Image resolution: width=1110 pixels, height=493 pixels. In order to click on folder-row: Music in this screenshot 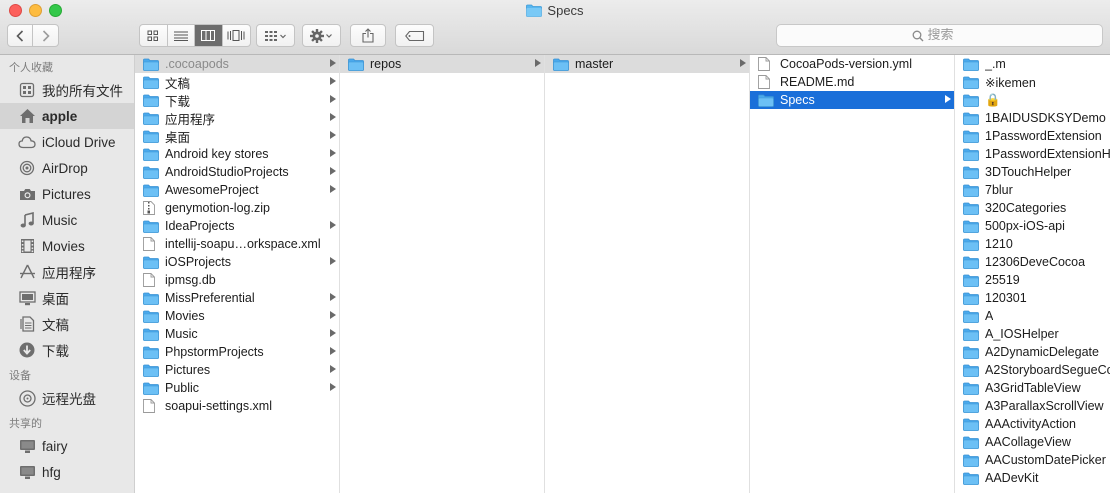, I will do `click(237, 334)`.